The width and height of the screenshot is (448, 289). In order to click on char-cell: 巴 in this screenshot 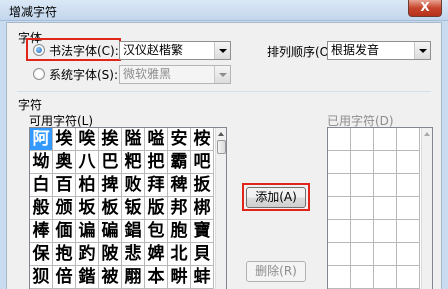, I will do `click(110, 162)`.